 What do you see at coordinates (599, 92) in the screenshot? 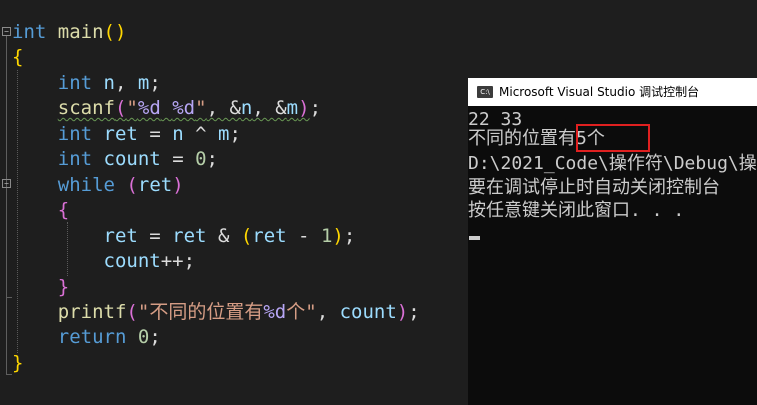
I see `console-title: Microsoft Visual Studio 调试控制台` at bounding box center [599, 92].